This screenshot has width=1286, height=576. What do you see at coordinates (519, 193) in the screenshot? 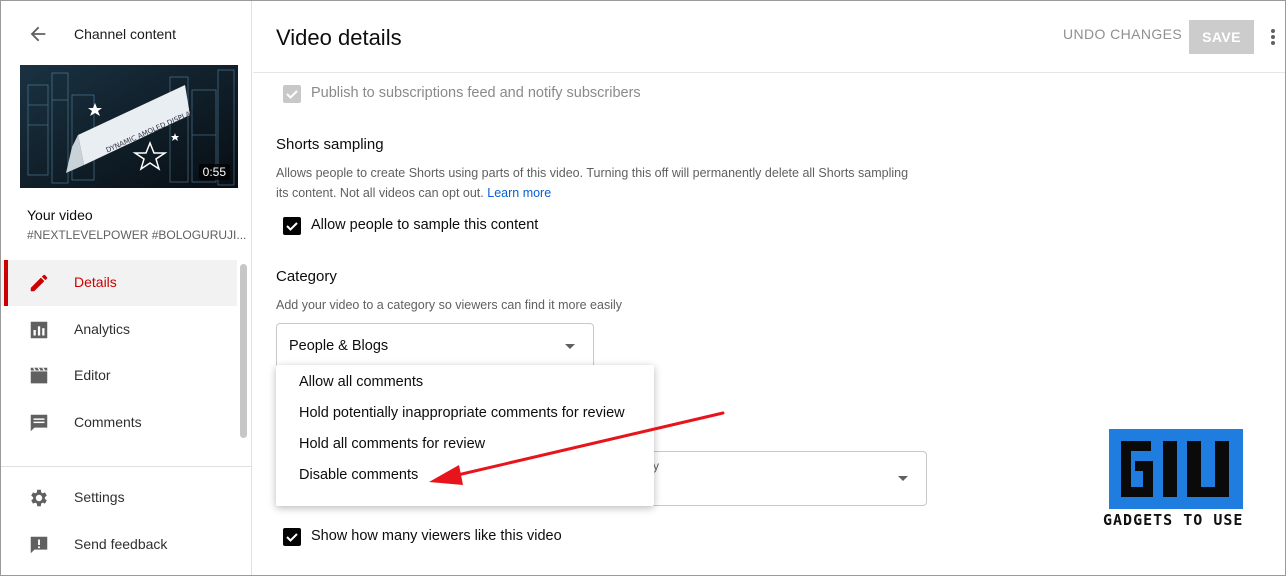
I see `learn-more-link: Learn more` at bounding box center [519, 193].